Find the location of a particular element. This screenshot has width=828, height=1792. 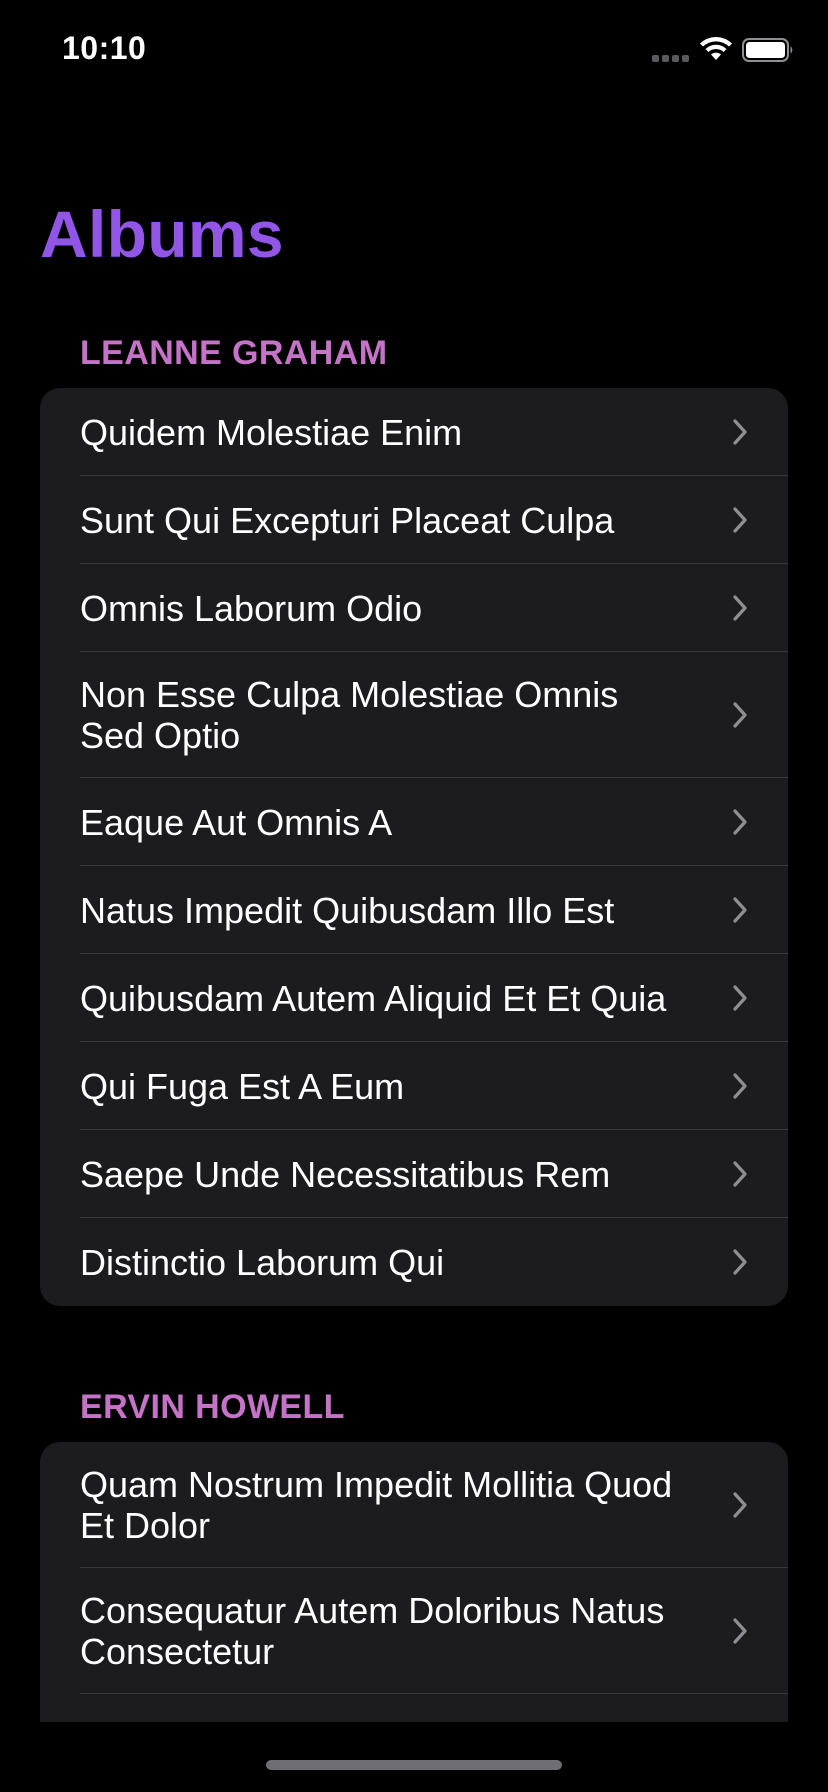

album-title: Eaque Aut Omnis A is located at coordinates (236, 822).